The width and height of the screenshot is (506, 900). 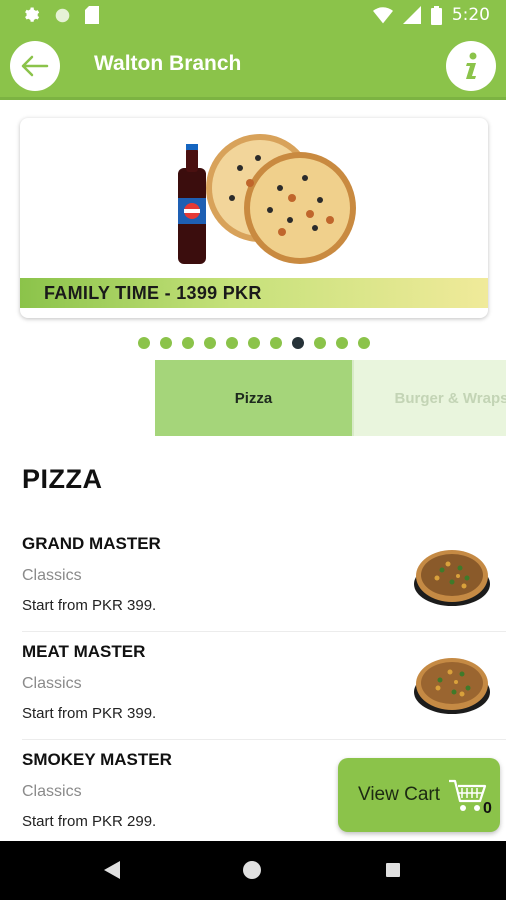 I want to click on cart-icon, so click(x=468, y=795).